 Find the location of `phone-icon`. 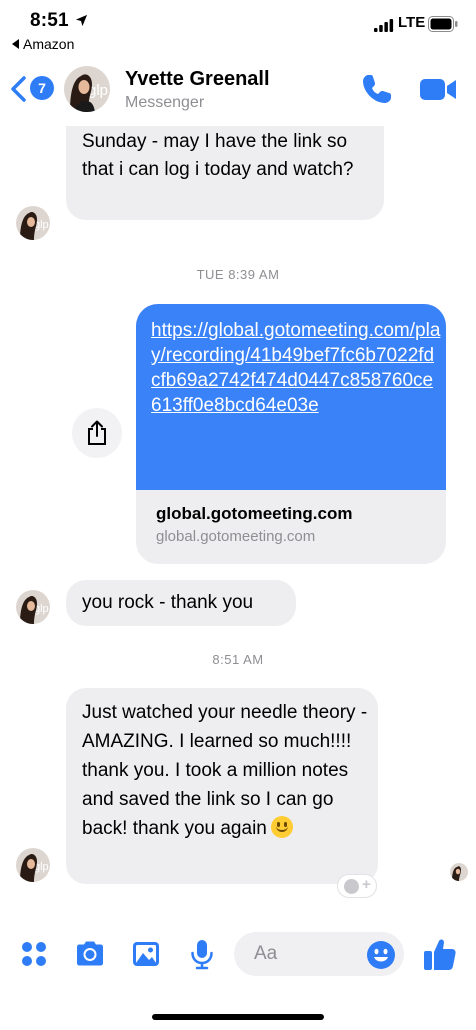

phone-icon is located at coordinates (377, 89).